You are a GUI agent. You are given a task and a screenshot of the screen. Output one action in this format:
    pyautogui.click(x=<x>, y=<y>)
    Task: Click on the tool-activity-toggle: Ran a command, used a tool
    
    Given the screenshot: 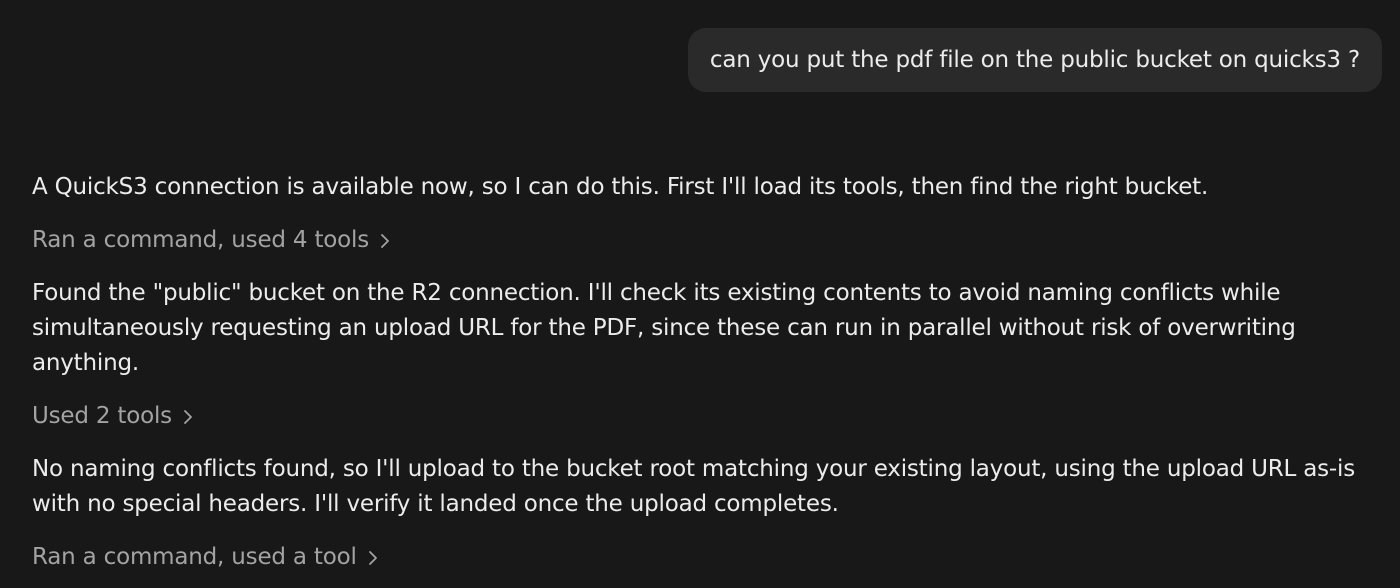 What is the action you would take?
    pyautogui.click(x=205, y=557)
    